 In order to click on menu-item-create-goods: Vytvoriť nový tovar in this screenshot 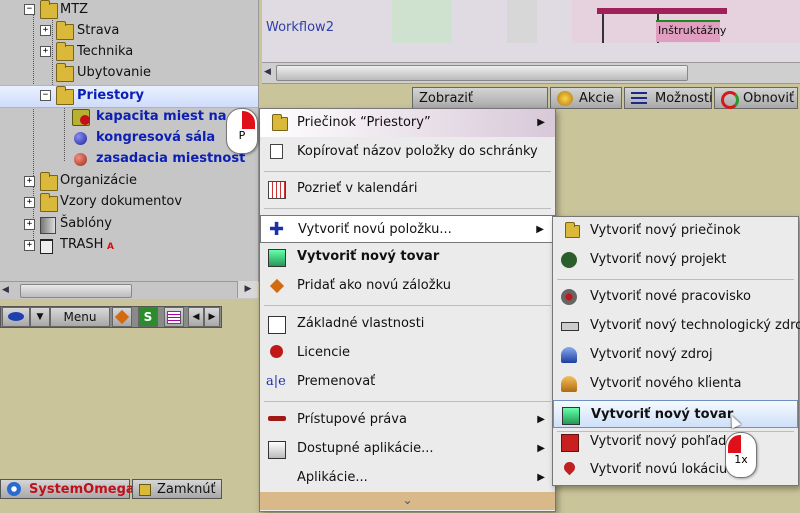, I will do `click(407, 257)`.